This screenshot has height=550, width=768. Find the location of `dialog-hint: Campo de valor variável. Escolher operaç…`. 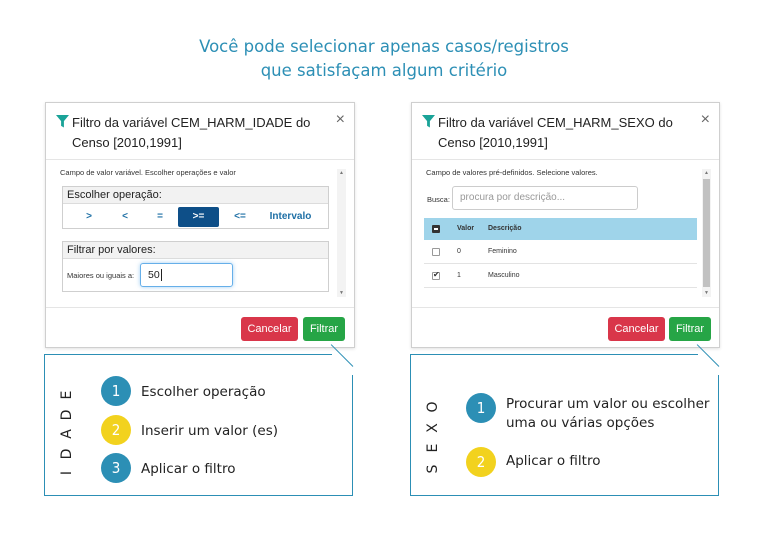

dialog-hint: Campo de valor variável. Escolher operaç… is located at coordinates (148, 172).